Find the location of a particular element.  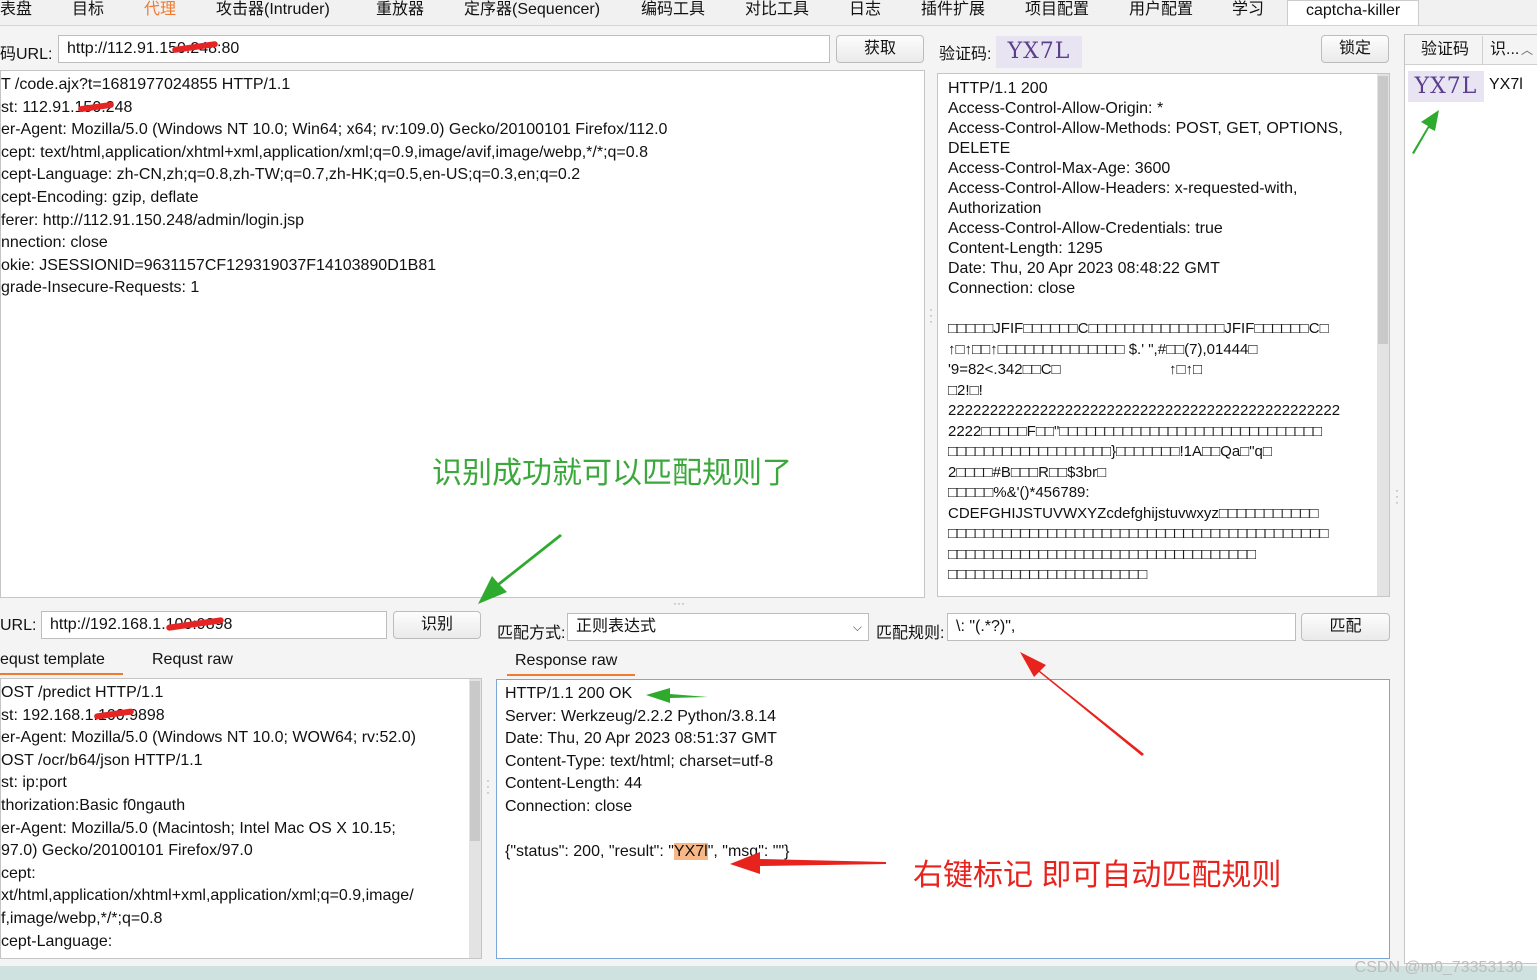

watermark: CSDN @m0_73353130 is located at coordinates (1438, 967).